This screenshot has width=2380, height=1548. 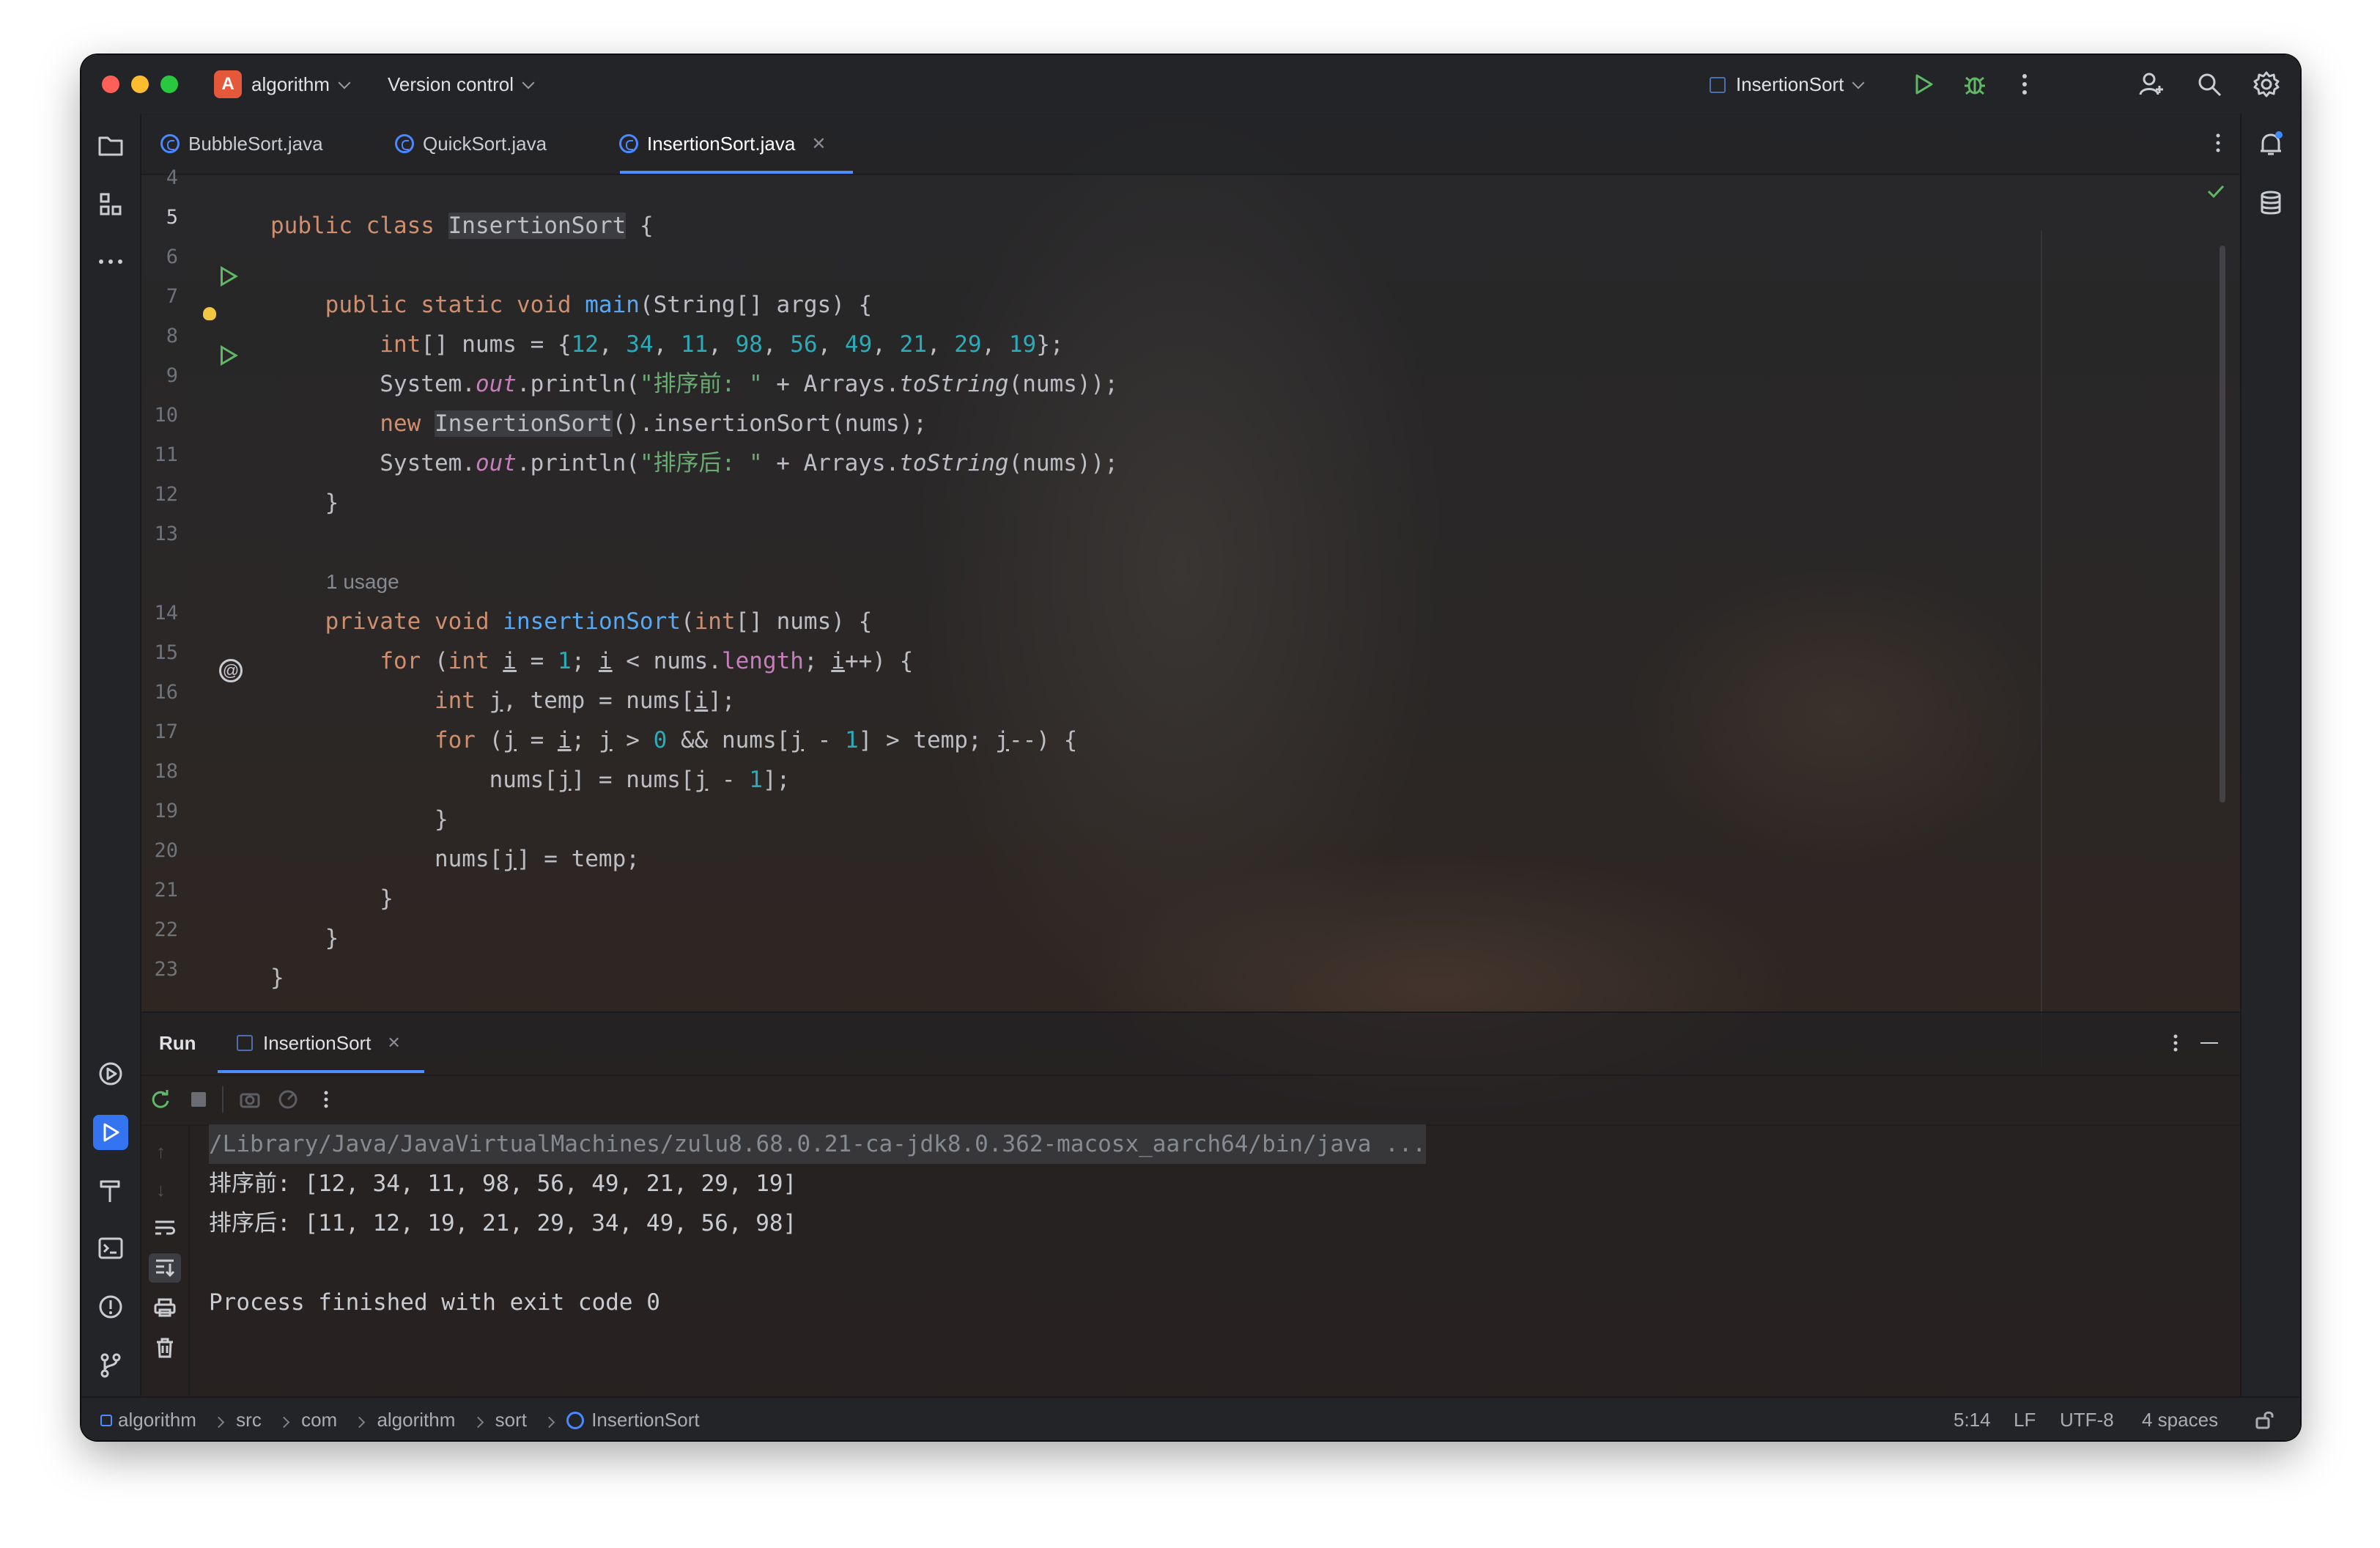 What do you see at coordinates (229, 355) in the screenshot?
I see `run-main-gutter-icon` at bounding box center [229, 355].